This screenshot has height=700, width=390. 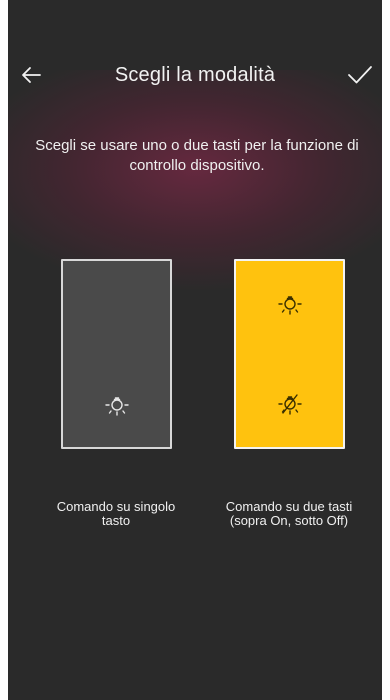 I want to click on light-bulb-icon, so click(x=117, y=406).